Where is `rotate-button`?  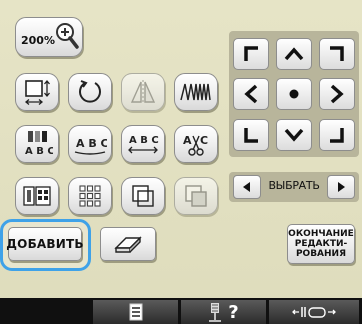 rotate-button is located at coordinates (90, 92).